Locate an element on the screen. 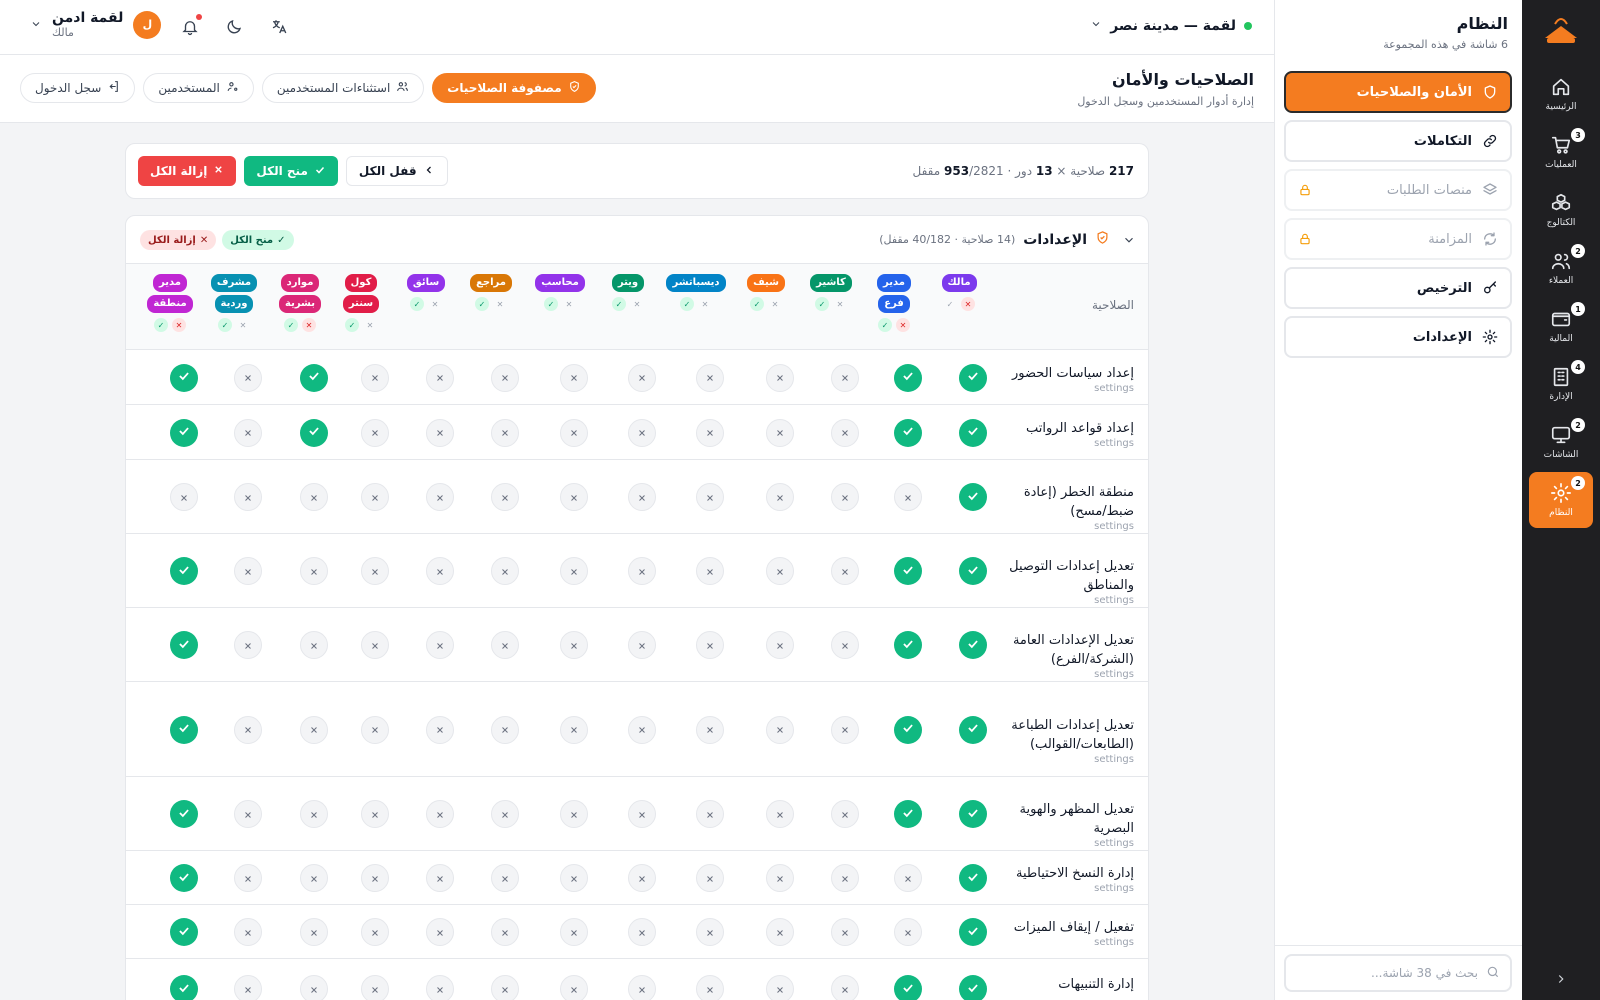  rail-item: العمليات 3 is located at coordinates (1561, 152).